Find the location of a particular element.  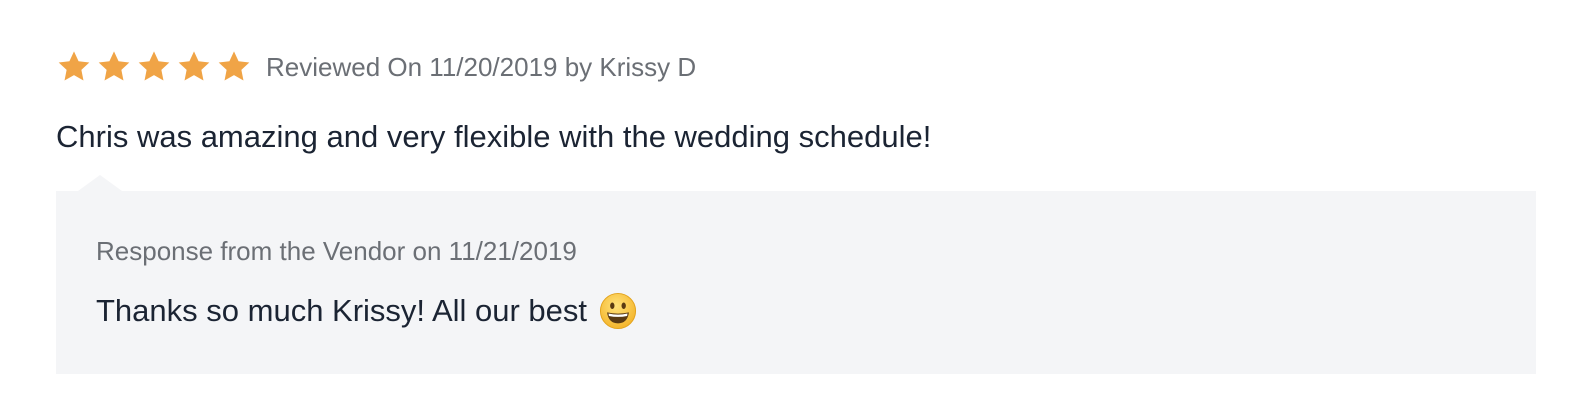

star-rating is located at coordinates (154, 67).